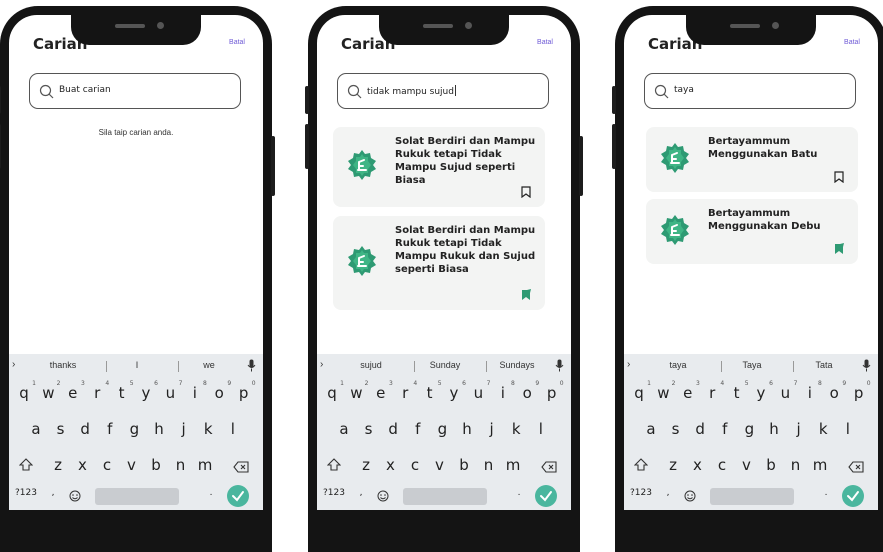  Describe the element at coordinates (443, 91) in the screenshot. I see `search-input: tidak mampu sujud` at that location.